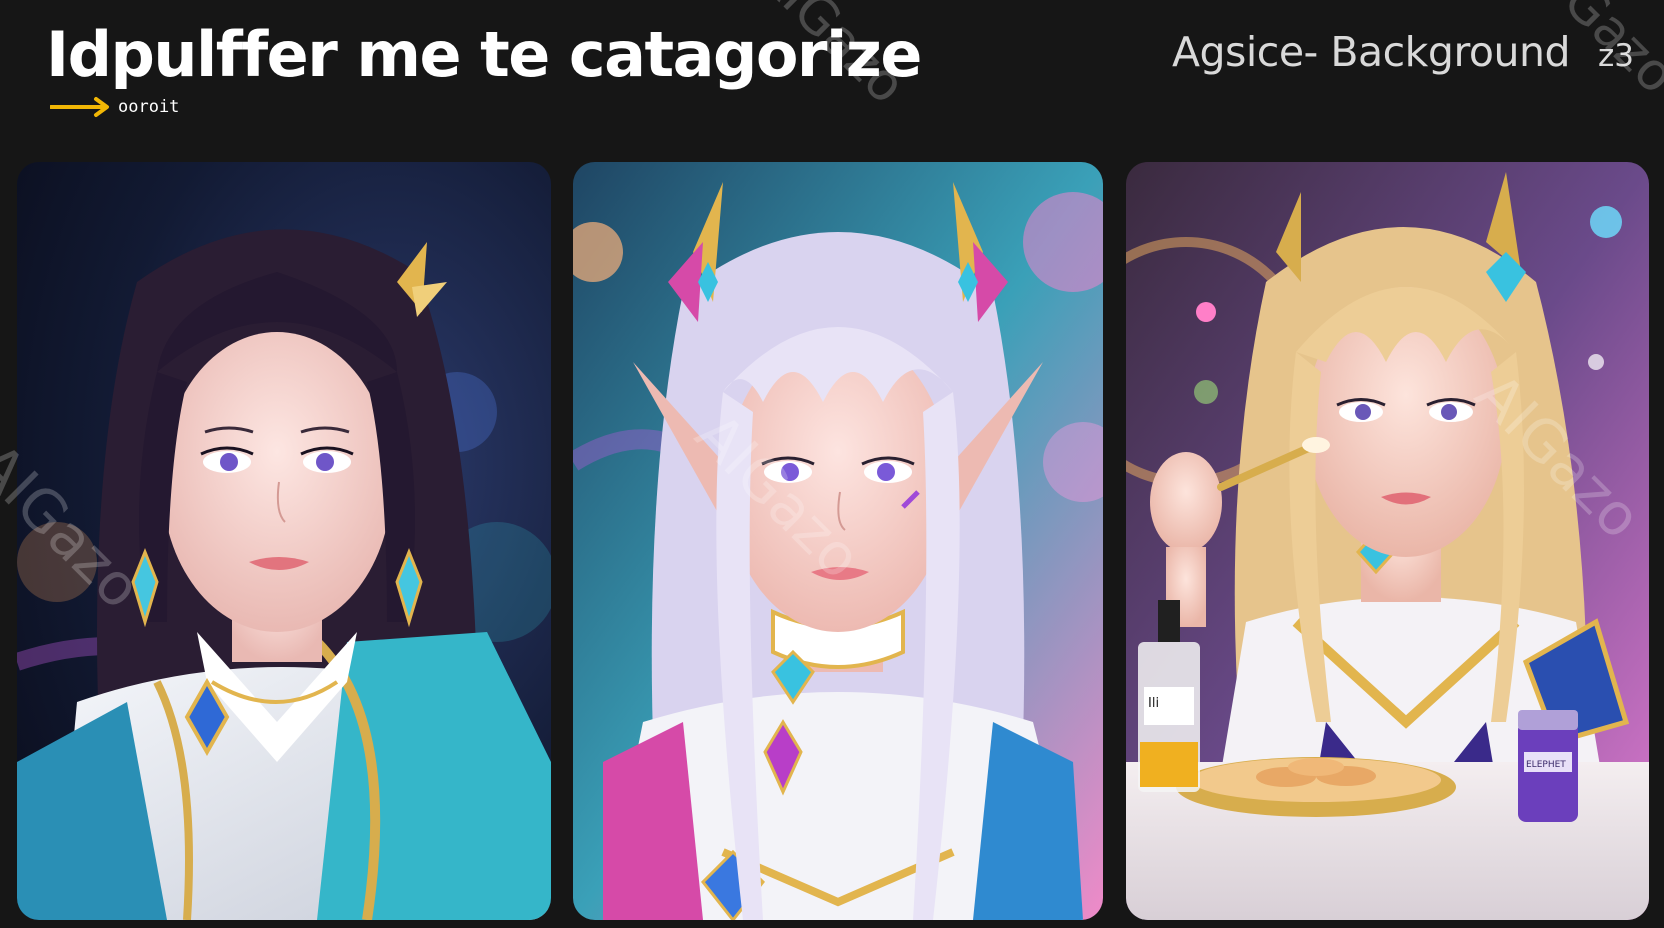 The height and width of the screenshot is (928, 1664). Describe the element at coordinates (484, 54) in the screenshot. I see `page-title: Idpulffer me te catagorize` at that location.